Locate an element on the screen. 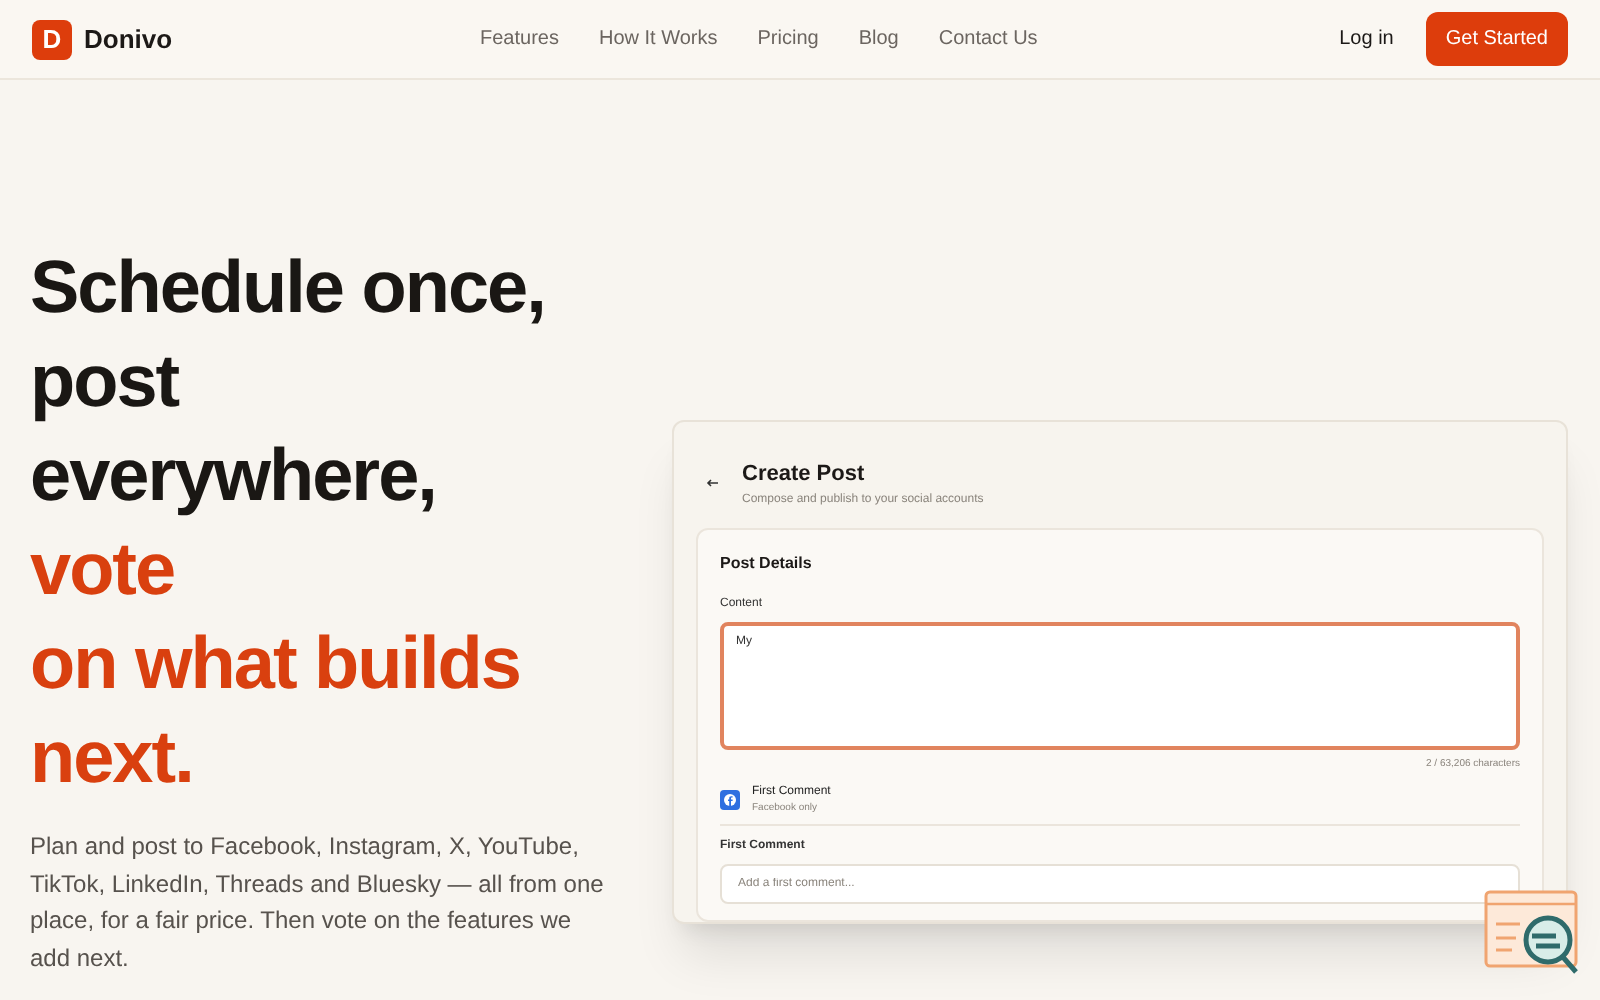 Image resolution: width=1600 pixels, height=1000 pixels. nav-link: Blog is located at coordinates (878, 39).